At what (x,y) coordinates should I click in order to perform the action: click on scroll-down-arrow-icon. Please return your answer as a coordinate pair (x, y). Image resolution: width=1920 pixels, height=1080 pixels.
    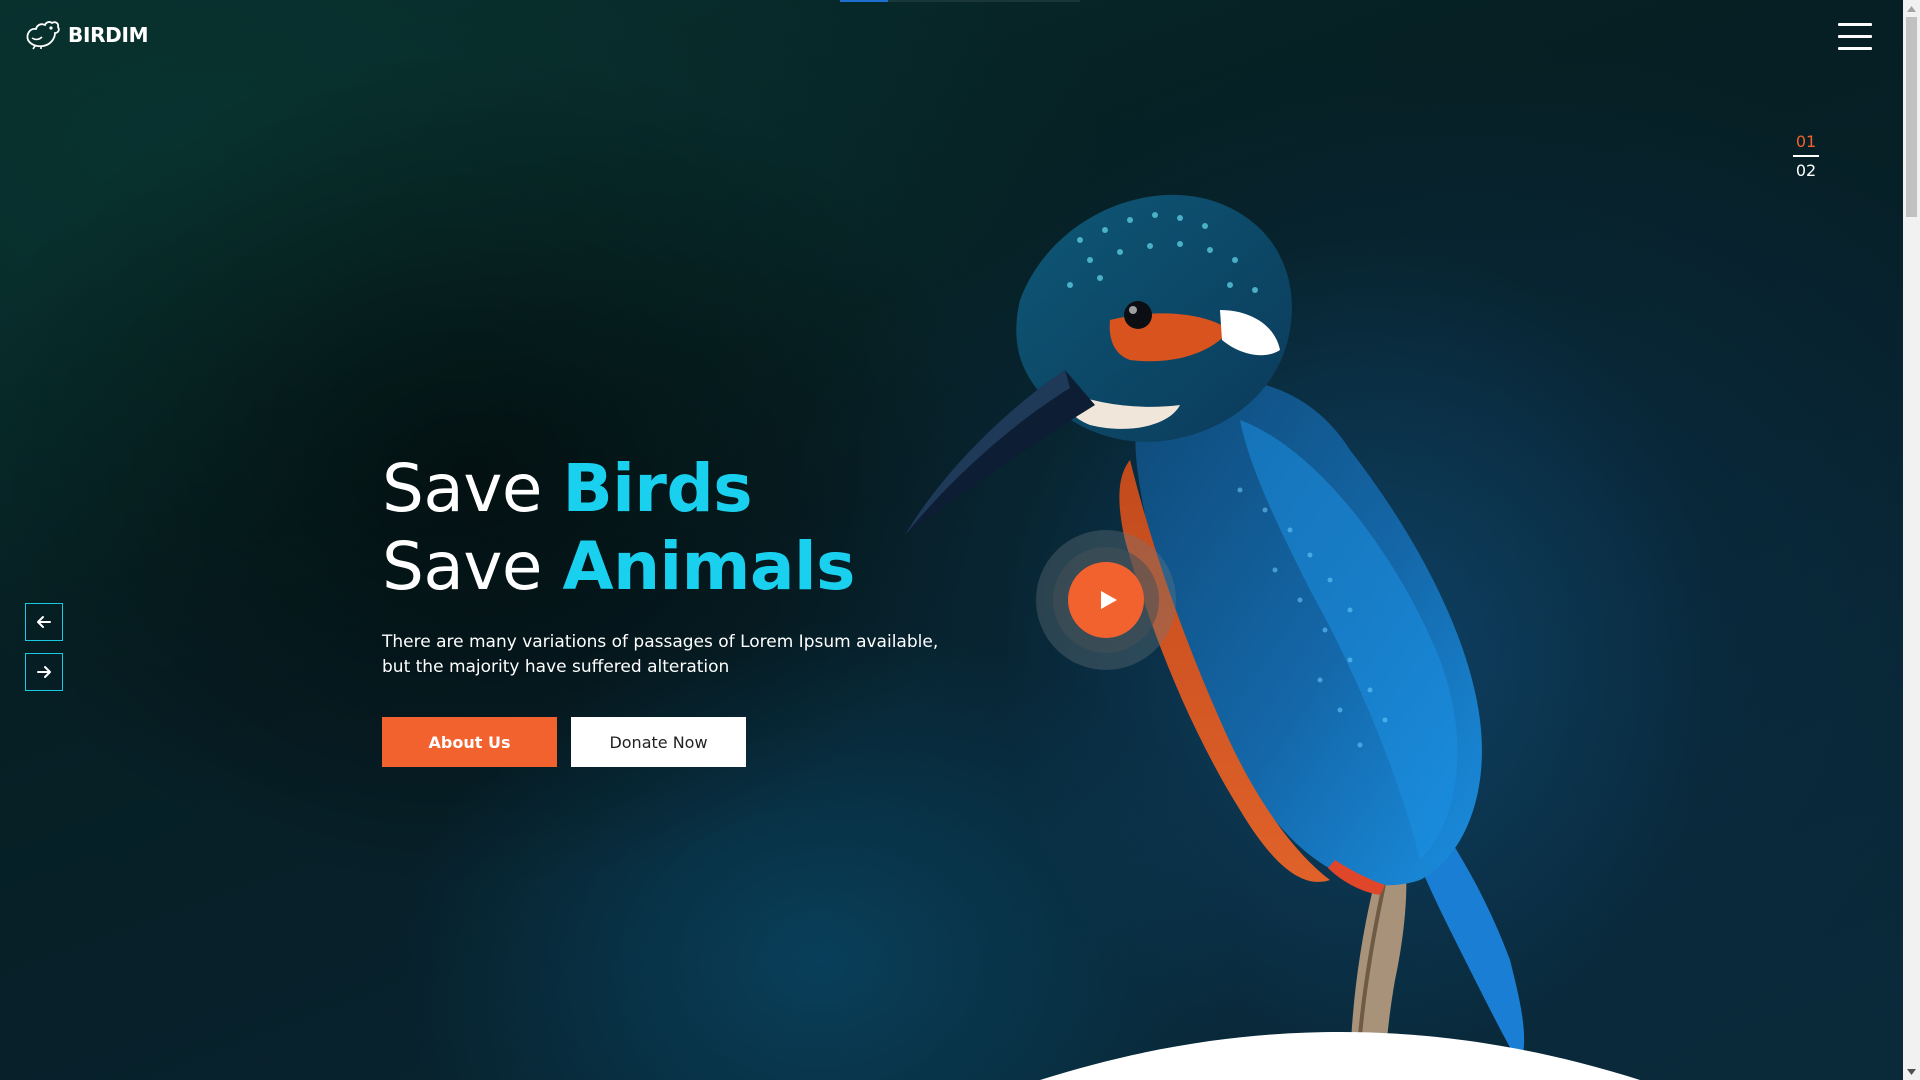
    Looking at the image, I should click on (1911, 1071).